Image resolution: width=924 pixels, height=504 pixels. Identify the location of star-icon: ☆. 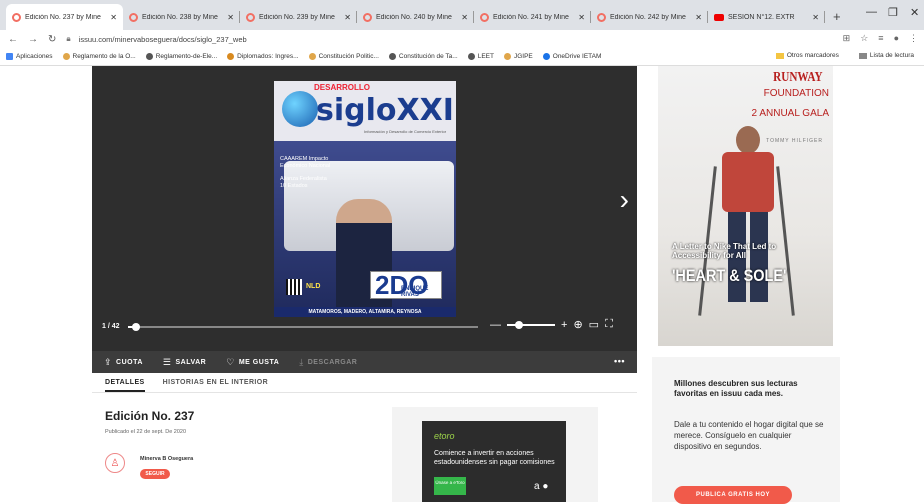
(864, 38).